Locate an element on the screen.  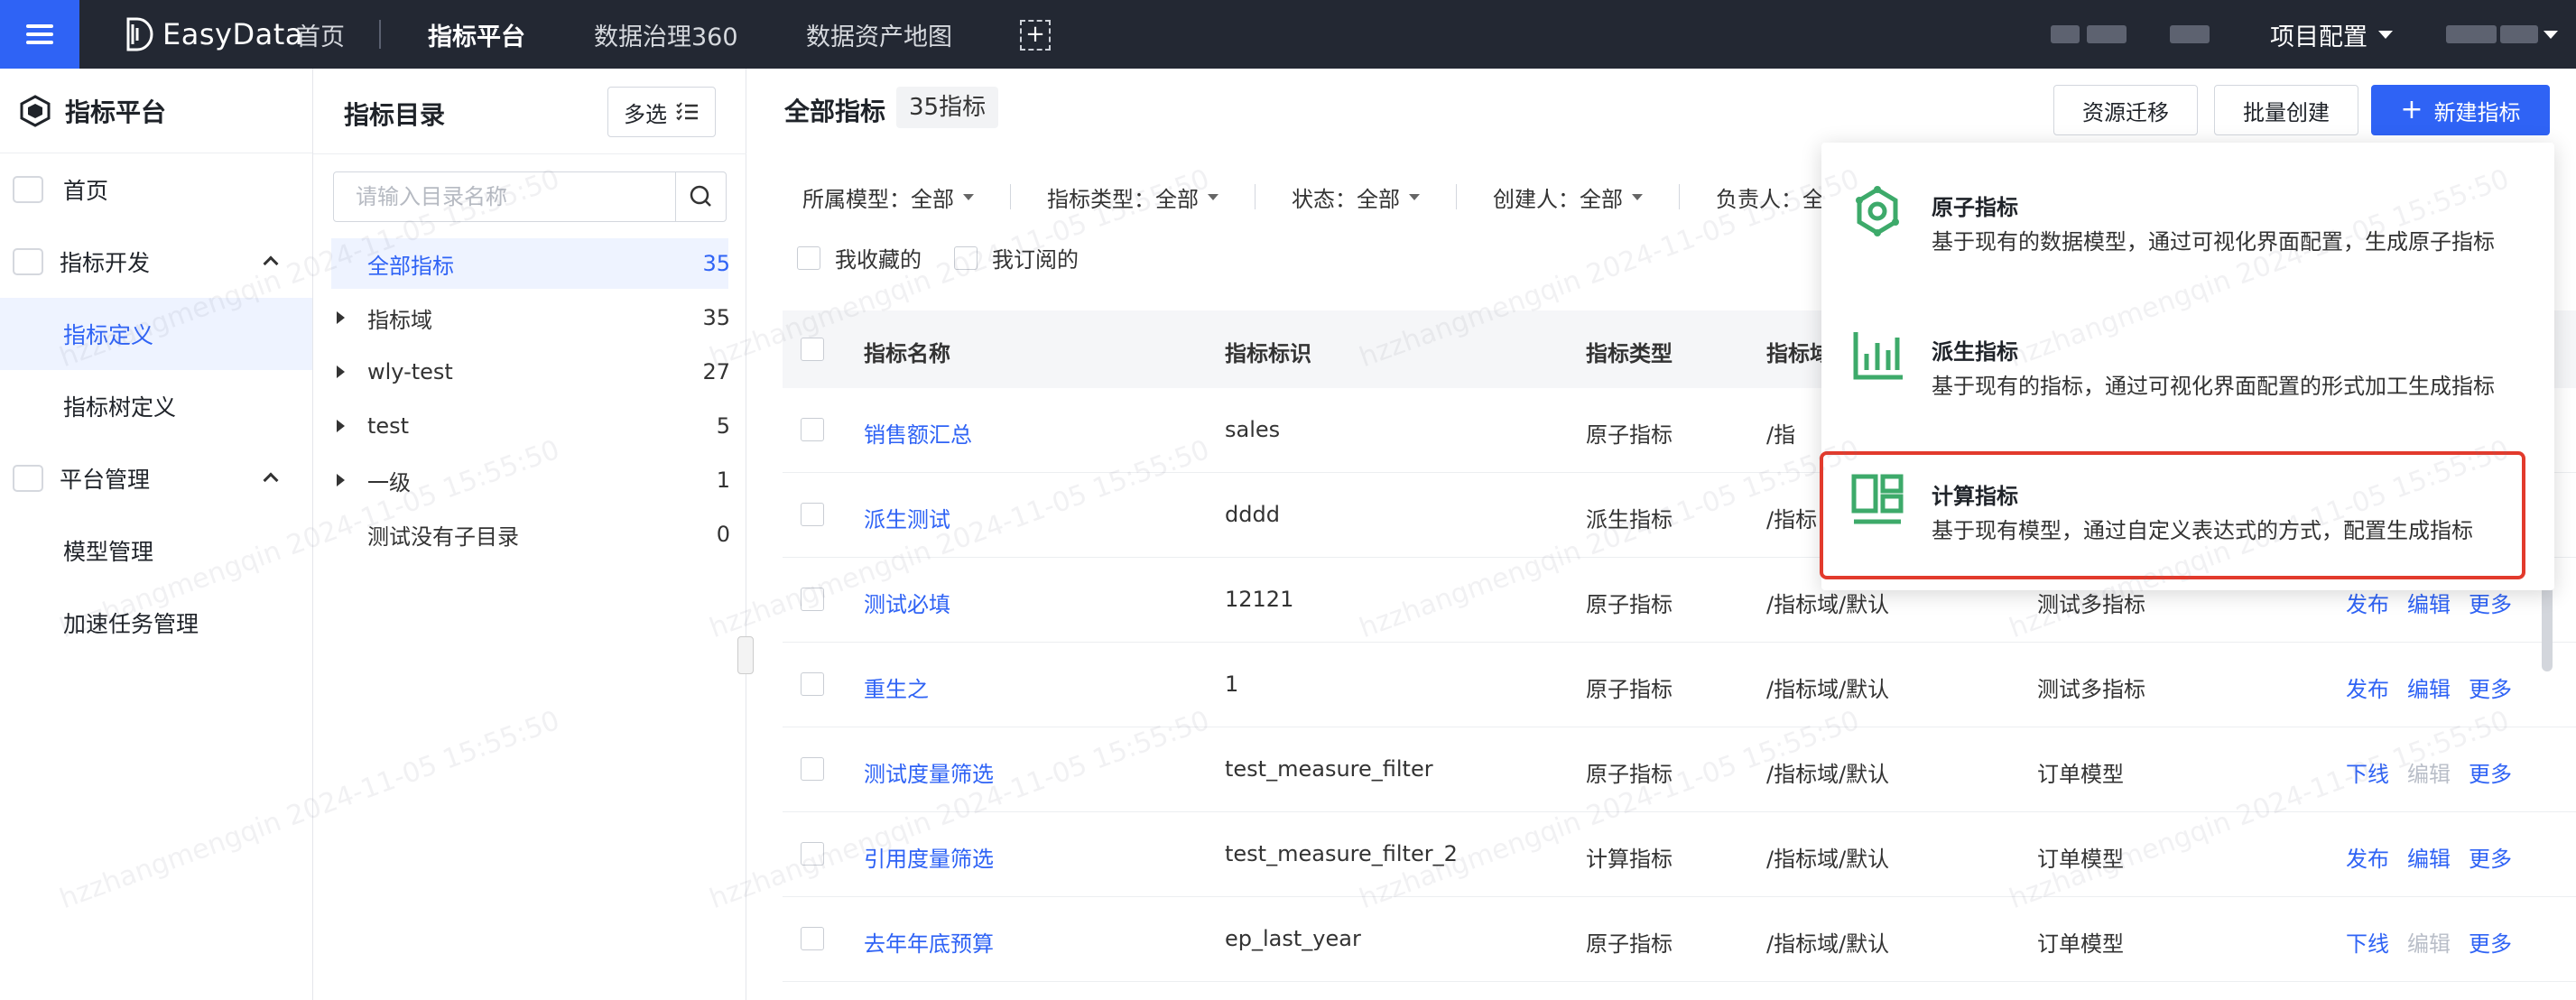
metric-name-link: 测试必填 is located at coordinates (907, 602).